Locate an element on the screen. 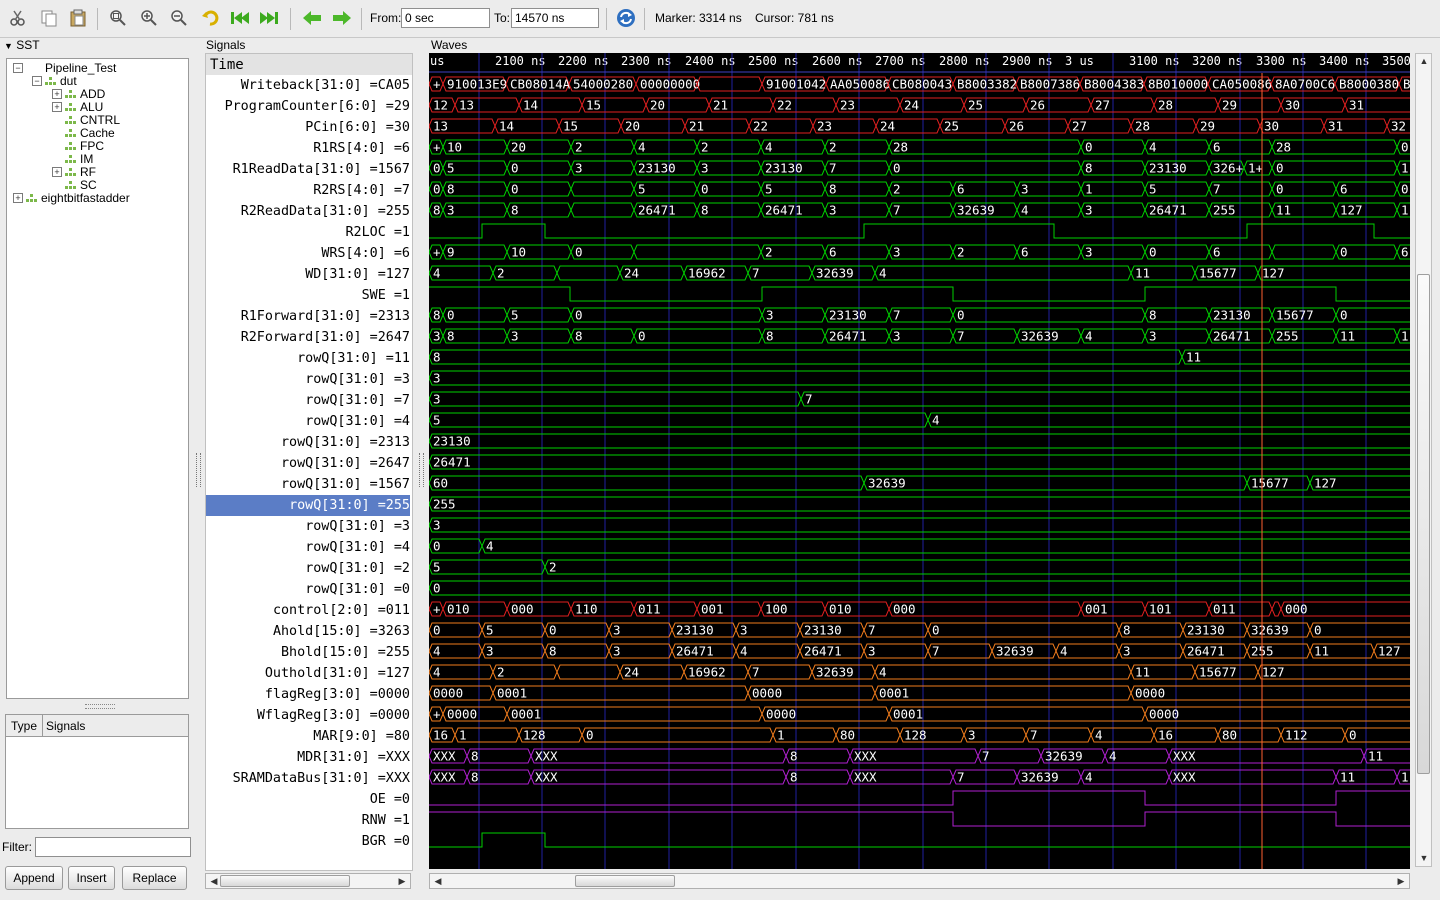 The height and width of the screenshot is (900, 1440). scroll-down-icon: ▼ is located at coordinates (1424, 858).